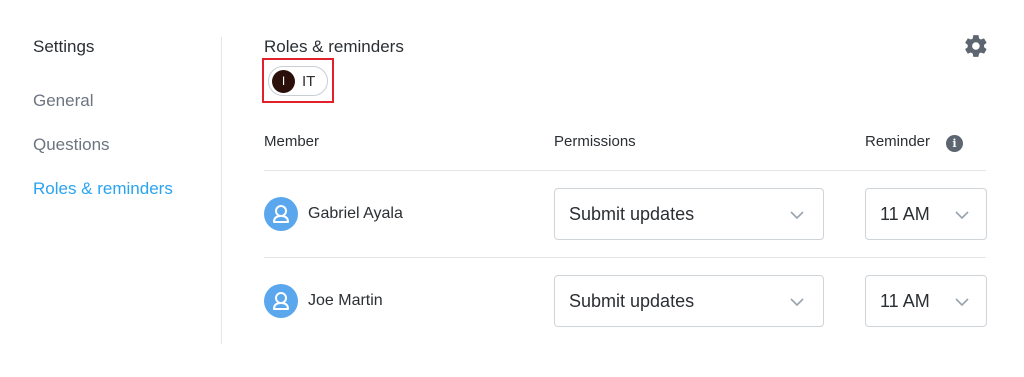 Image resolution: width=1024 pixels, height=377 pixels. Describe the element at coordinates (625, 170) in the screenshot. I see `header-divider` at that location.